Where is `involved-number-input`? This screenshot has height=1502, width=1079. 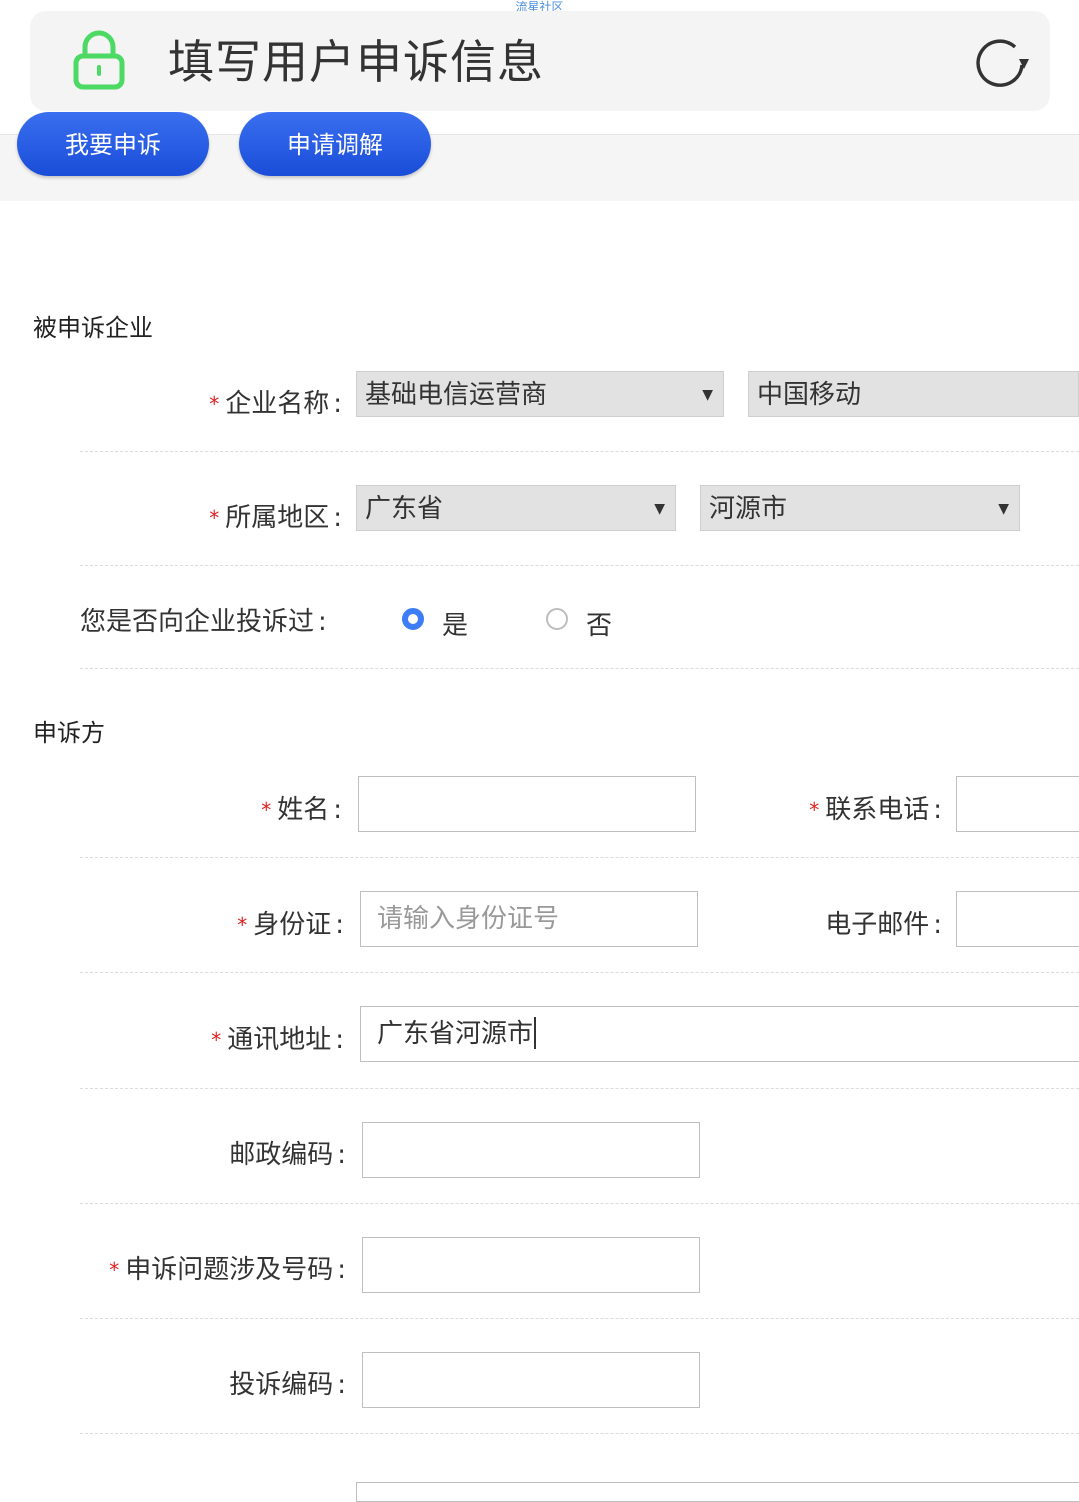
involved-number-input is located at coordinates (531, 1265).